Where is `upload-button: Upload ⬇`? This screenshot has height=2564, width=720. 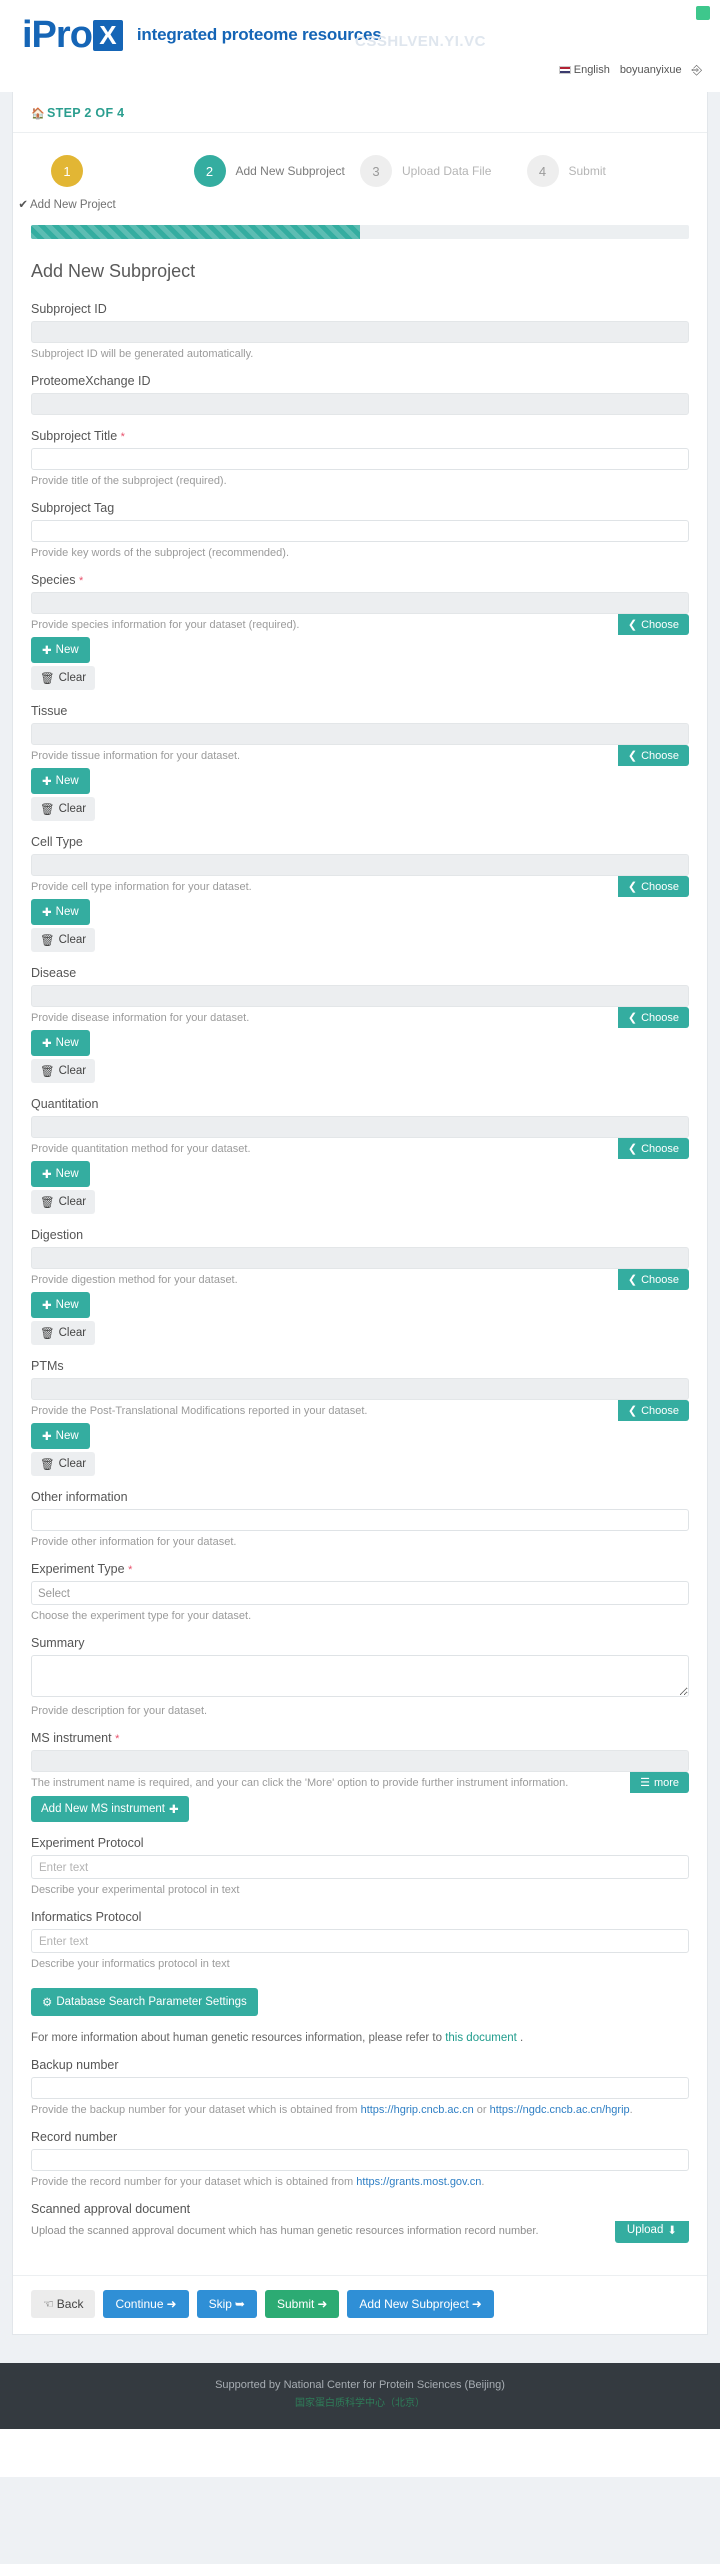 upload-button: Upload ⬇ is located at coordinates (651, 2232).